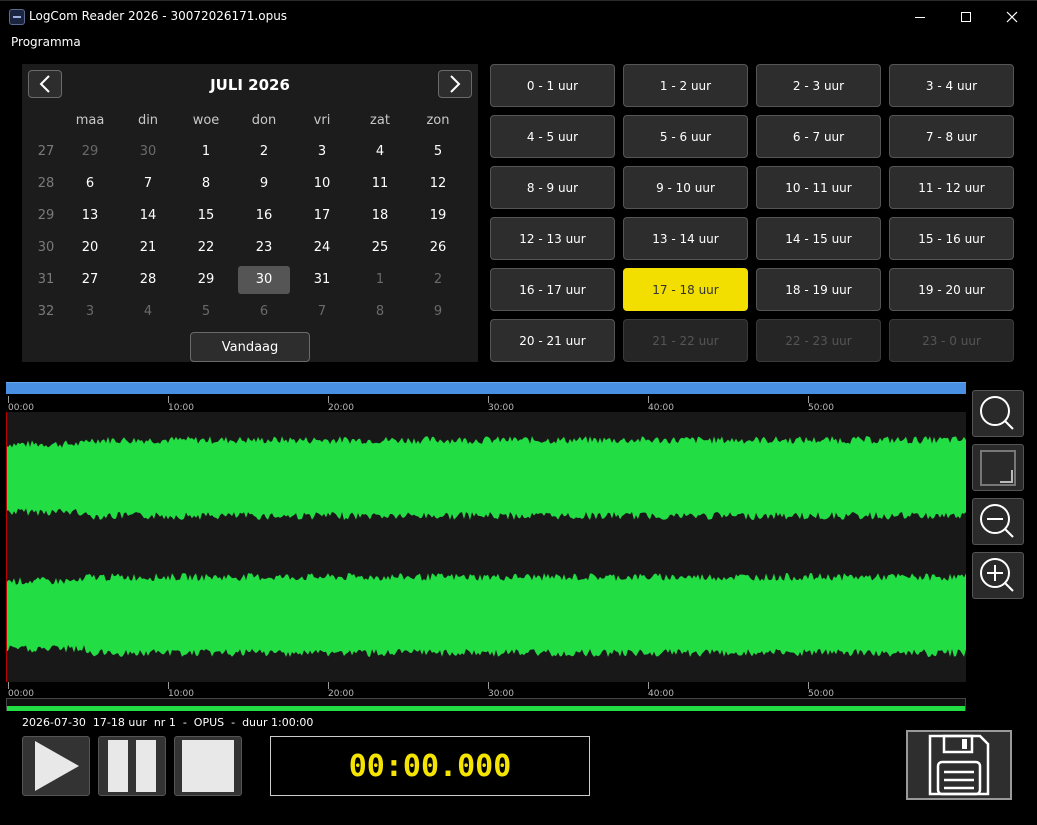  I want to click on calendar-day: 16, so click(264, 216).